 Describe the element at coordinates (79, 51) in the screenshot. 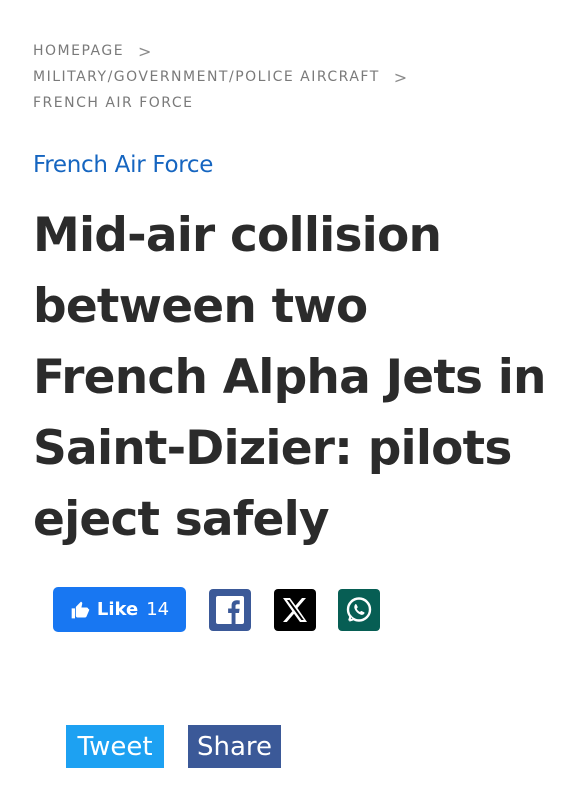

I see `breadcrumb-label: HOMEPAGE` at that location.